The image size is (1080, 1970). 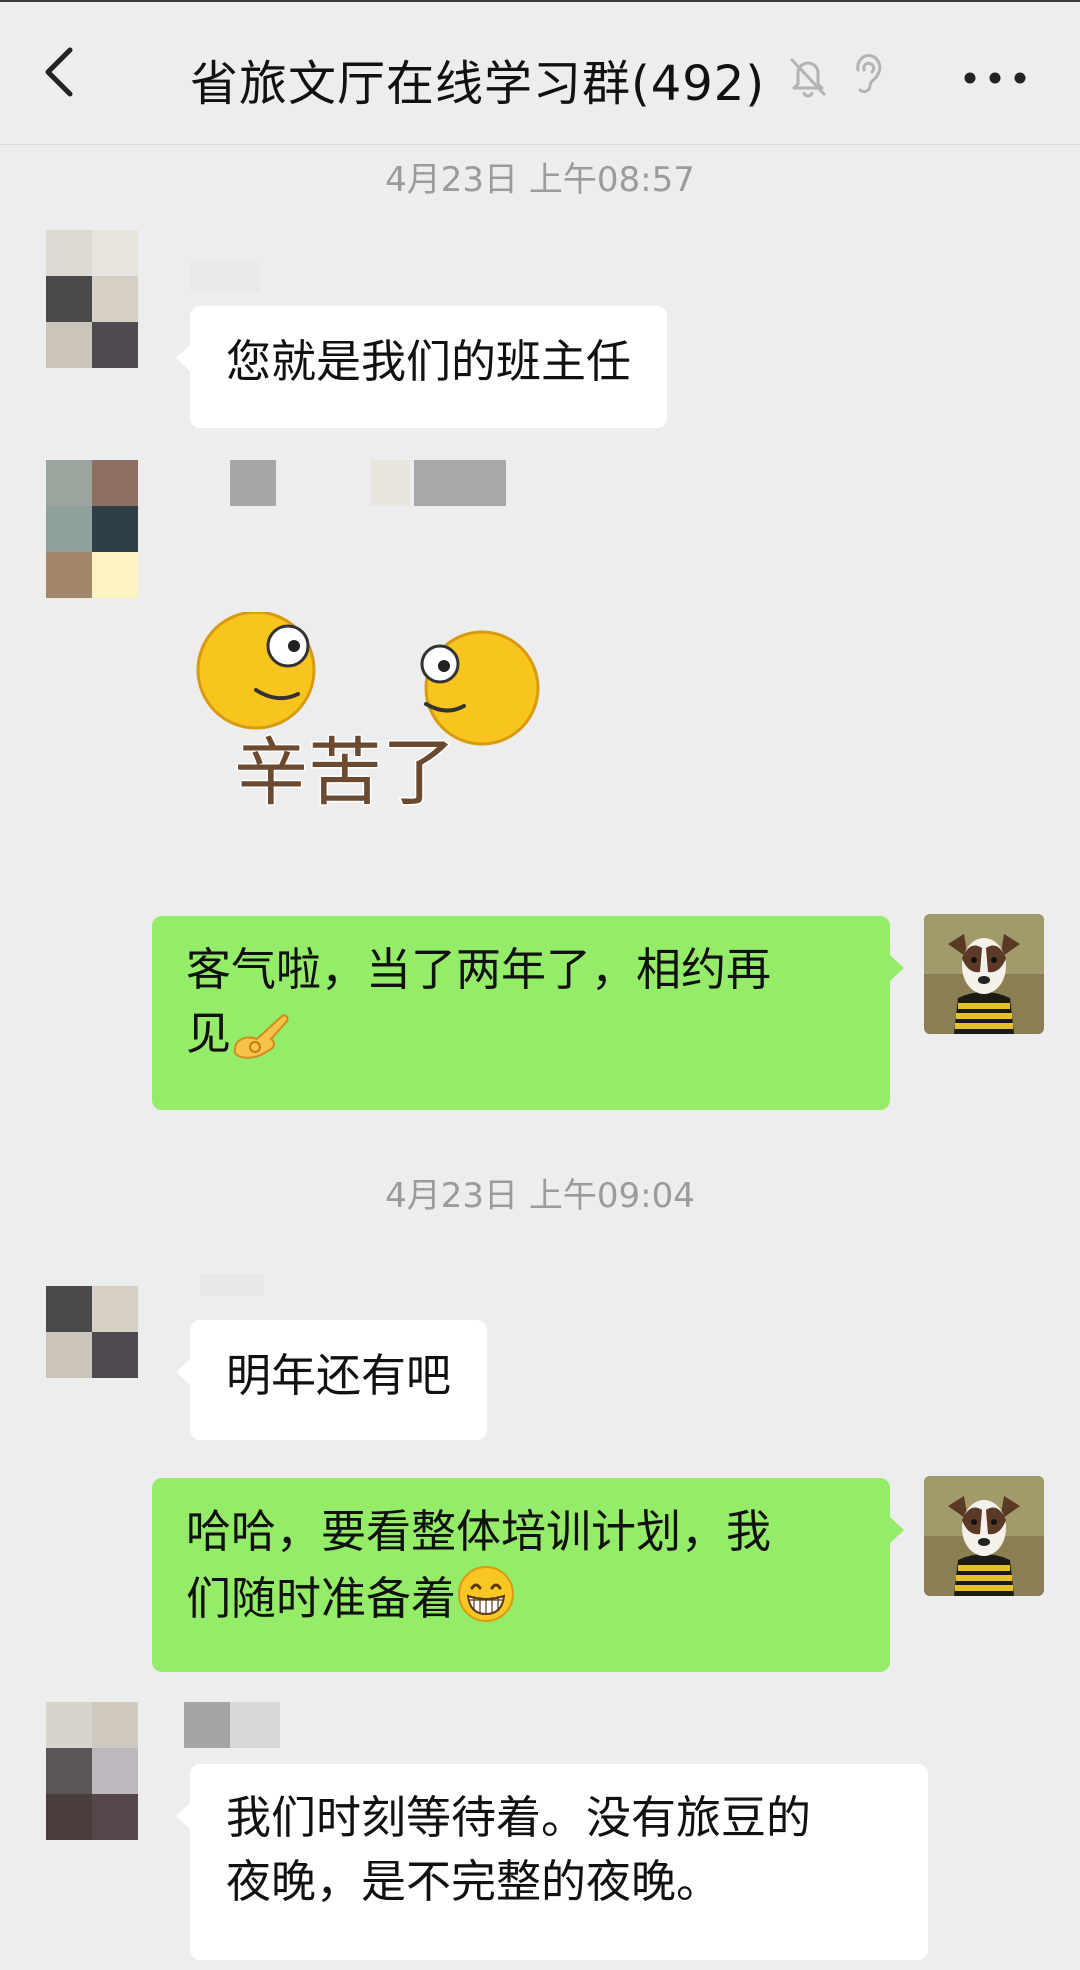 I want to click on chat-header: 省旅文厅在线学习群(492), so click(x=540, y=73).